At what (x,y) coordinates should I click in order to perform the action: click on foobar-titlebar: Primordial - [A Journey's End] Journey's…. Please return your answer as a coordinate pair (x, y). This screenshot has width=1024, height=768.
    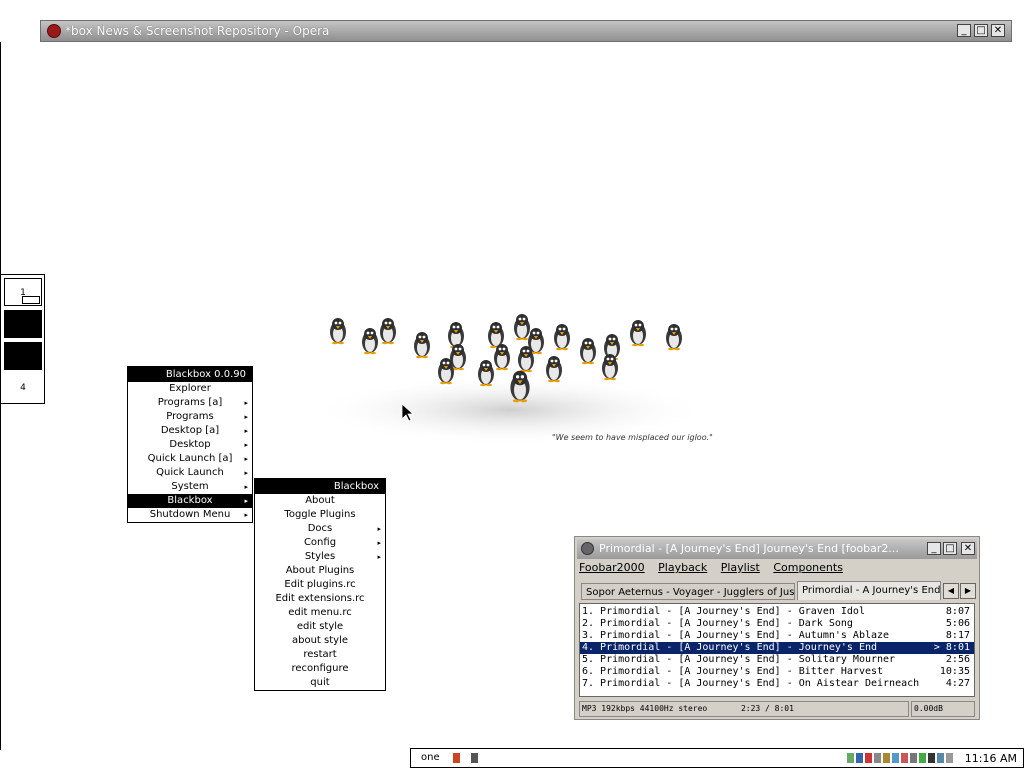
    Looking at the image, I should click on (777, 549).